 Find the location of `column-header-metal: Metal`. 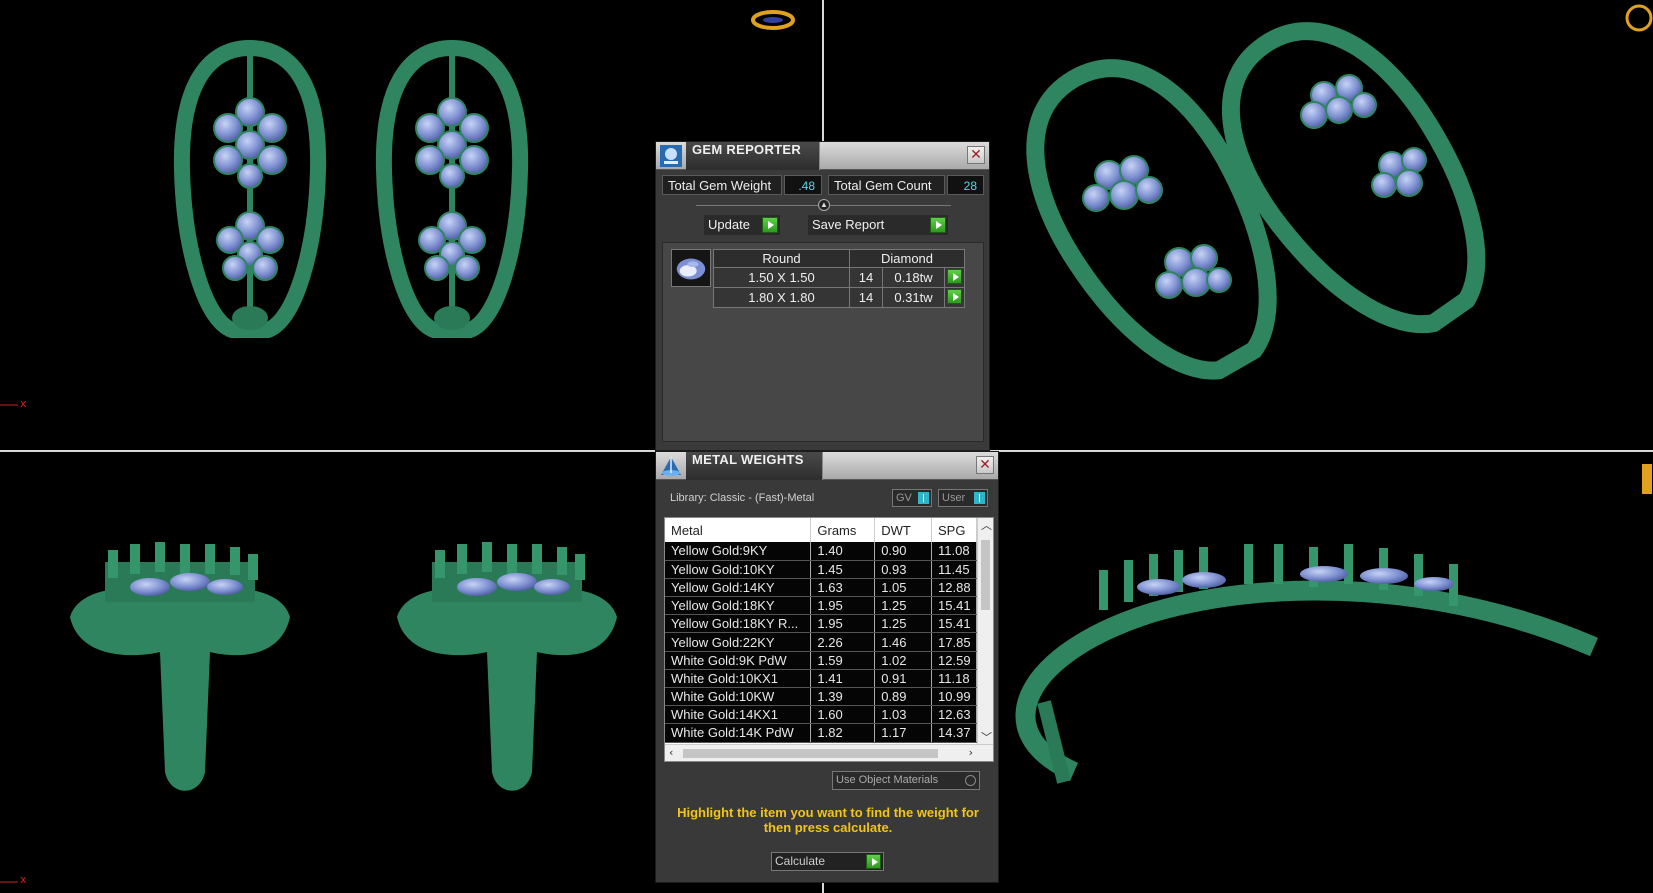

column-header-metal: Metal is located at coordinates (738, 530).